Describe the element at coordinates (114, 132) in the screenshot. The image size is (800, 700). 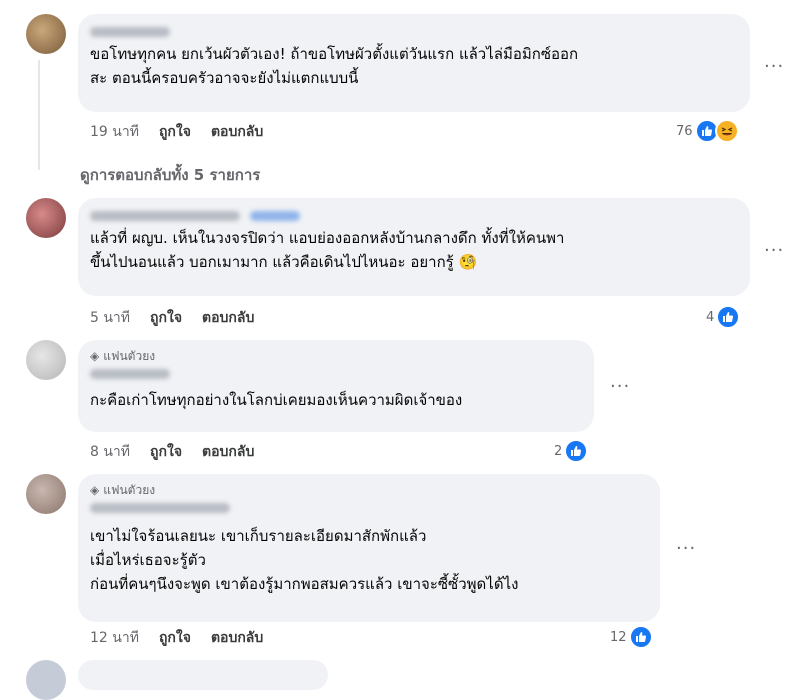
I see `timestamp: 19 นาที` at that location.